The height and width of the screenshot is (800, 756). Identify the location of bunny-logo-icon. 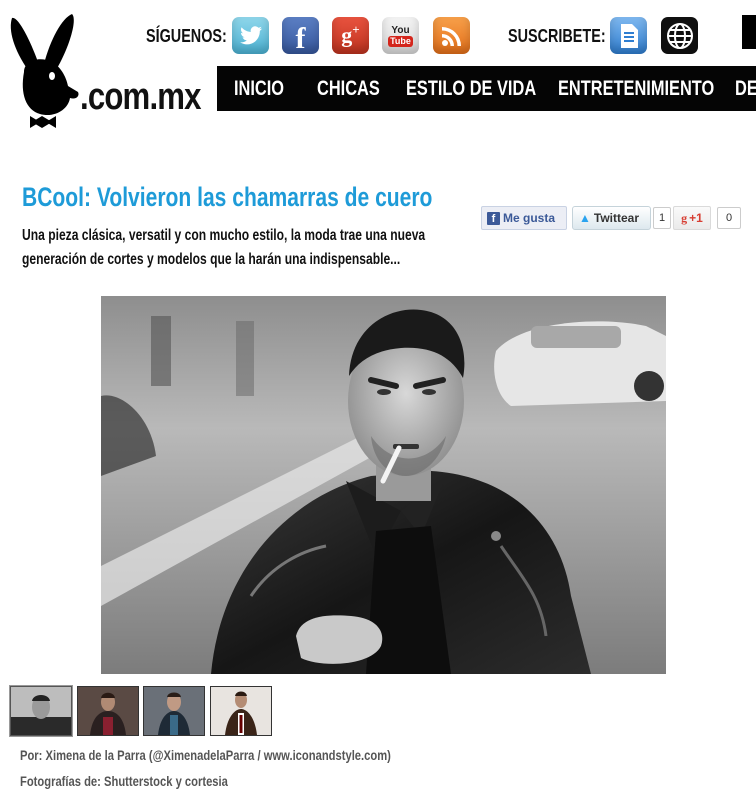
(44, 71).